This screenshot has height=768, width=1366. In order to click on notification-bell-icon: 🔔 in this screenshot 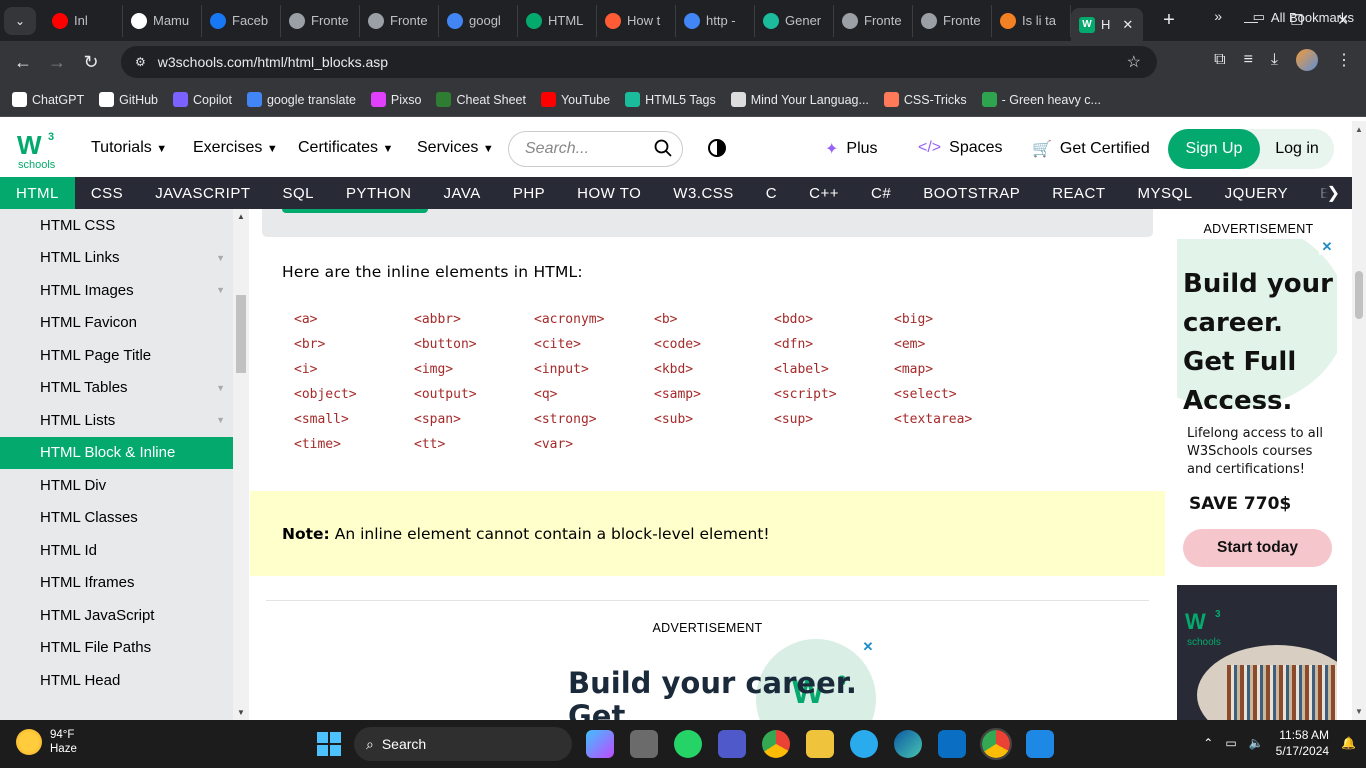, I will do `click(1348, 743)`.